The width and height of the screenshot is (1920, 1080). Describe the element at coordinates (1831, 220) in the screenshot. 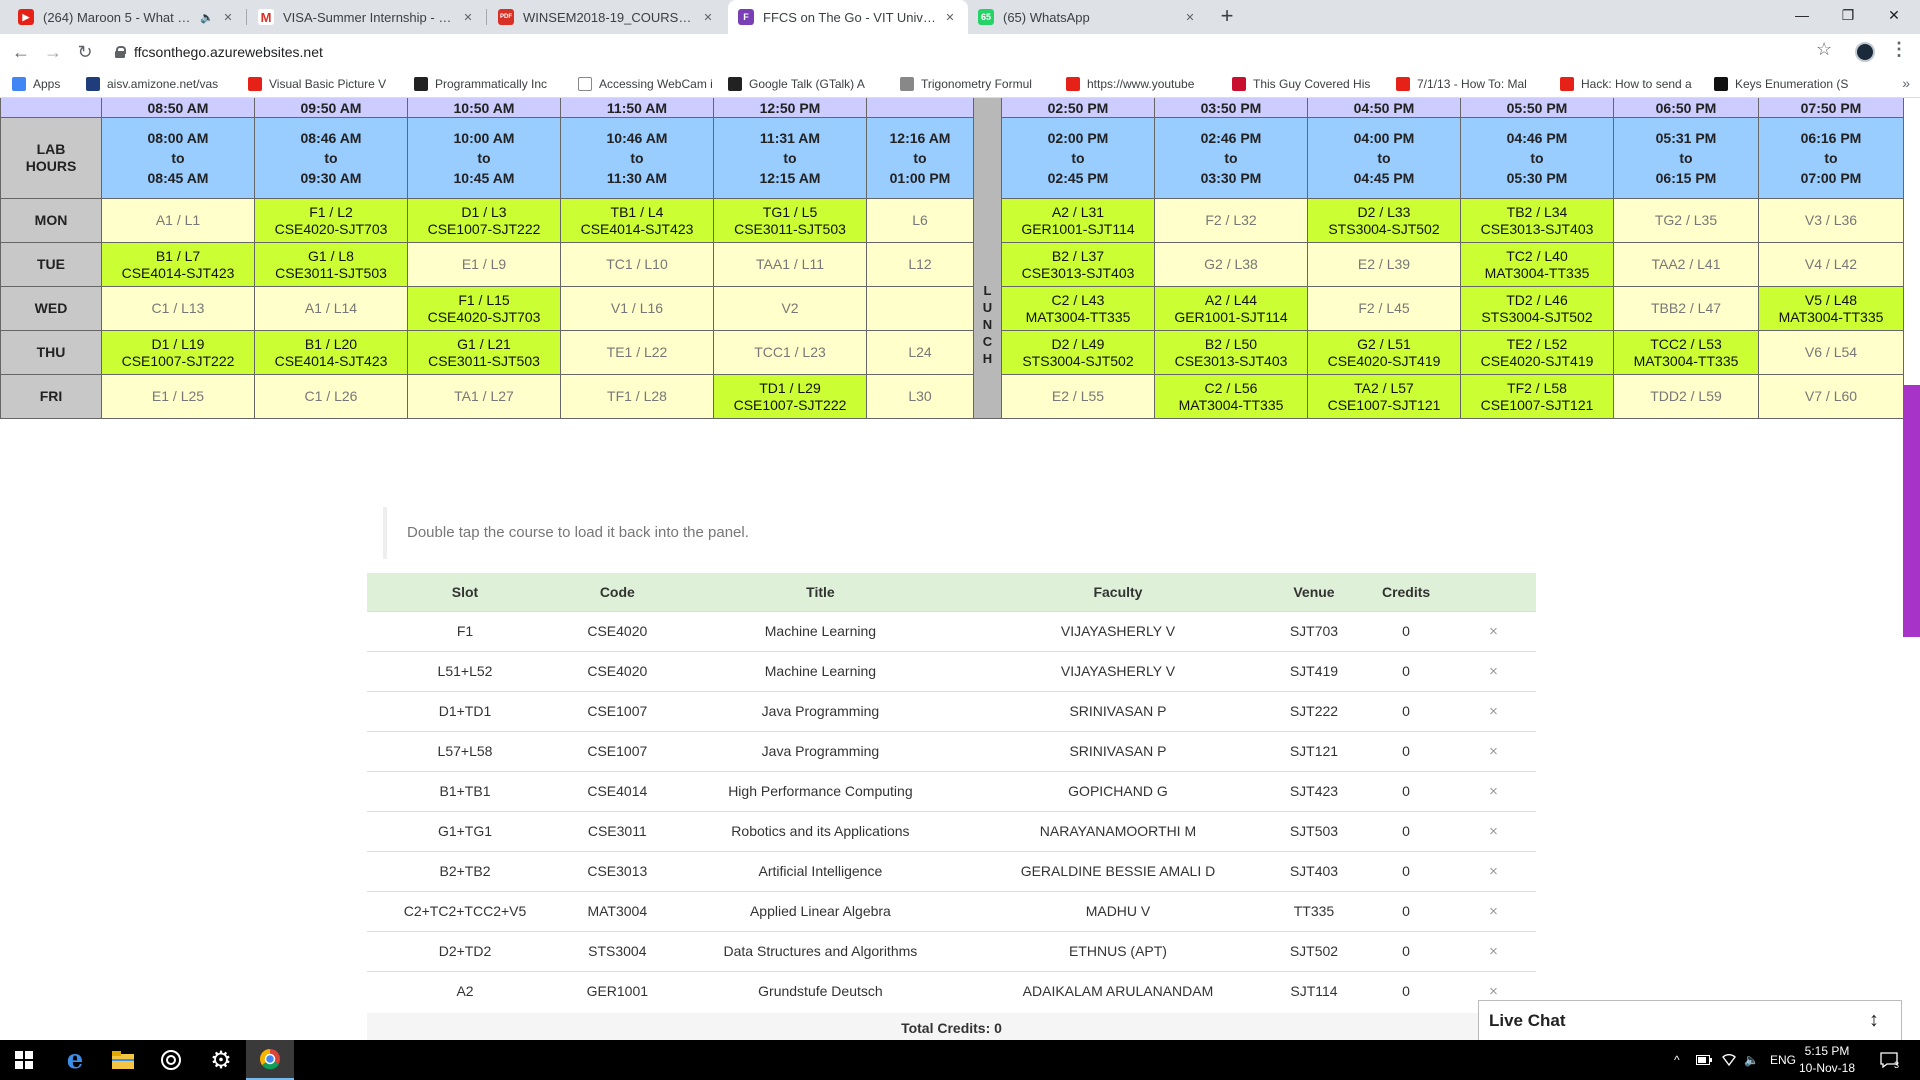

I see `slot-cell: V3 / L36` at that location.